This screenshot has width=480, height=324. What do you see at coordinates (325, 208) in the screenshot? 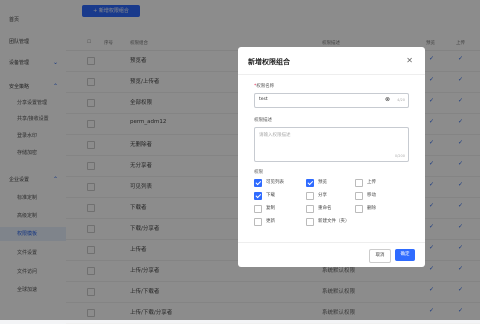
I see `permission-label: 重命名` at bounding box center [325, 208].